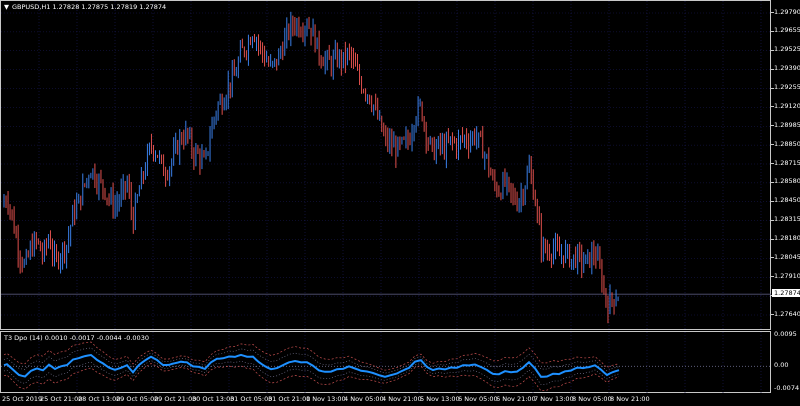 This screenshot has height=406, width=800. I want to click on price-tick-label: 1.28315, so click(787, 219).